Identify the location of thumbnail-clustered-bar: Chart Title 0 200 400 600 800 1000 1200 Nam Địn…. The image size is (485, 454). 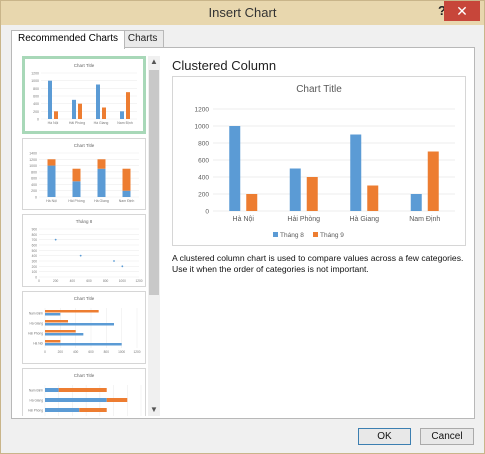
(84, 327).